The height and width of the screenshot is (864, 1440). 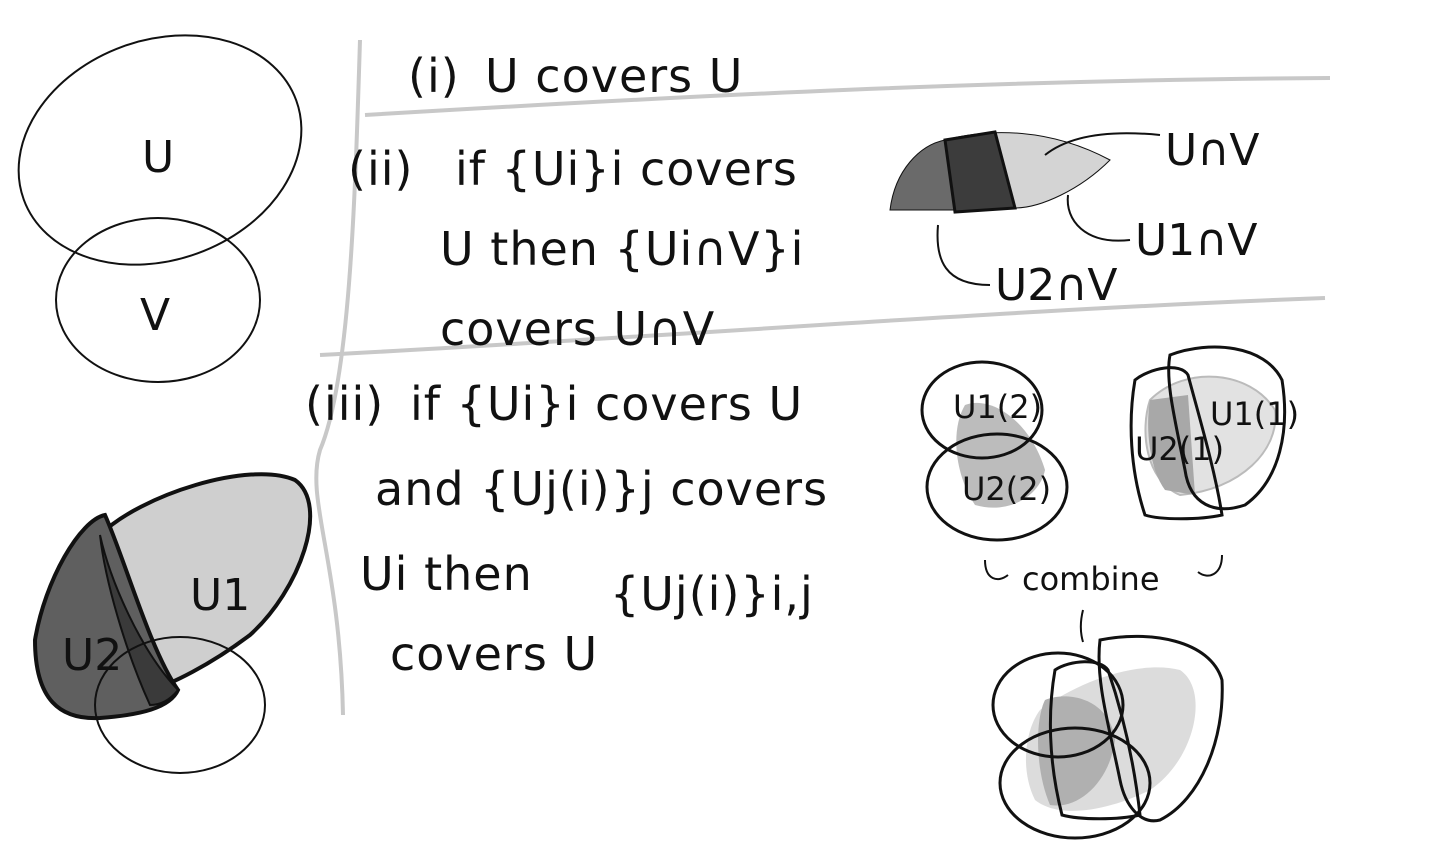 What do you see at coordinates (1098, 218) in the screenshot?
I see `u1nv-label-arrow` at bounding box center [1098, 218].